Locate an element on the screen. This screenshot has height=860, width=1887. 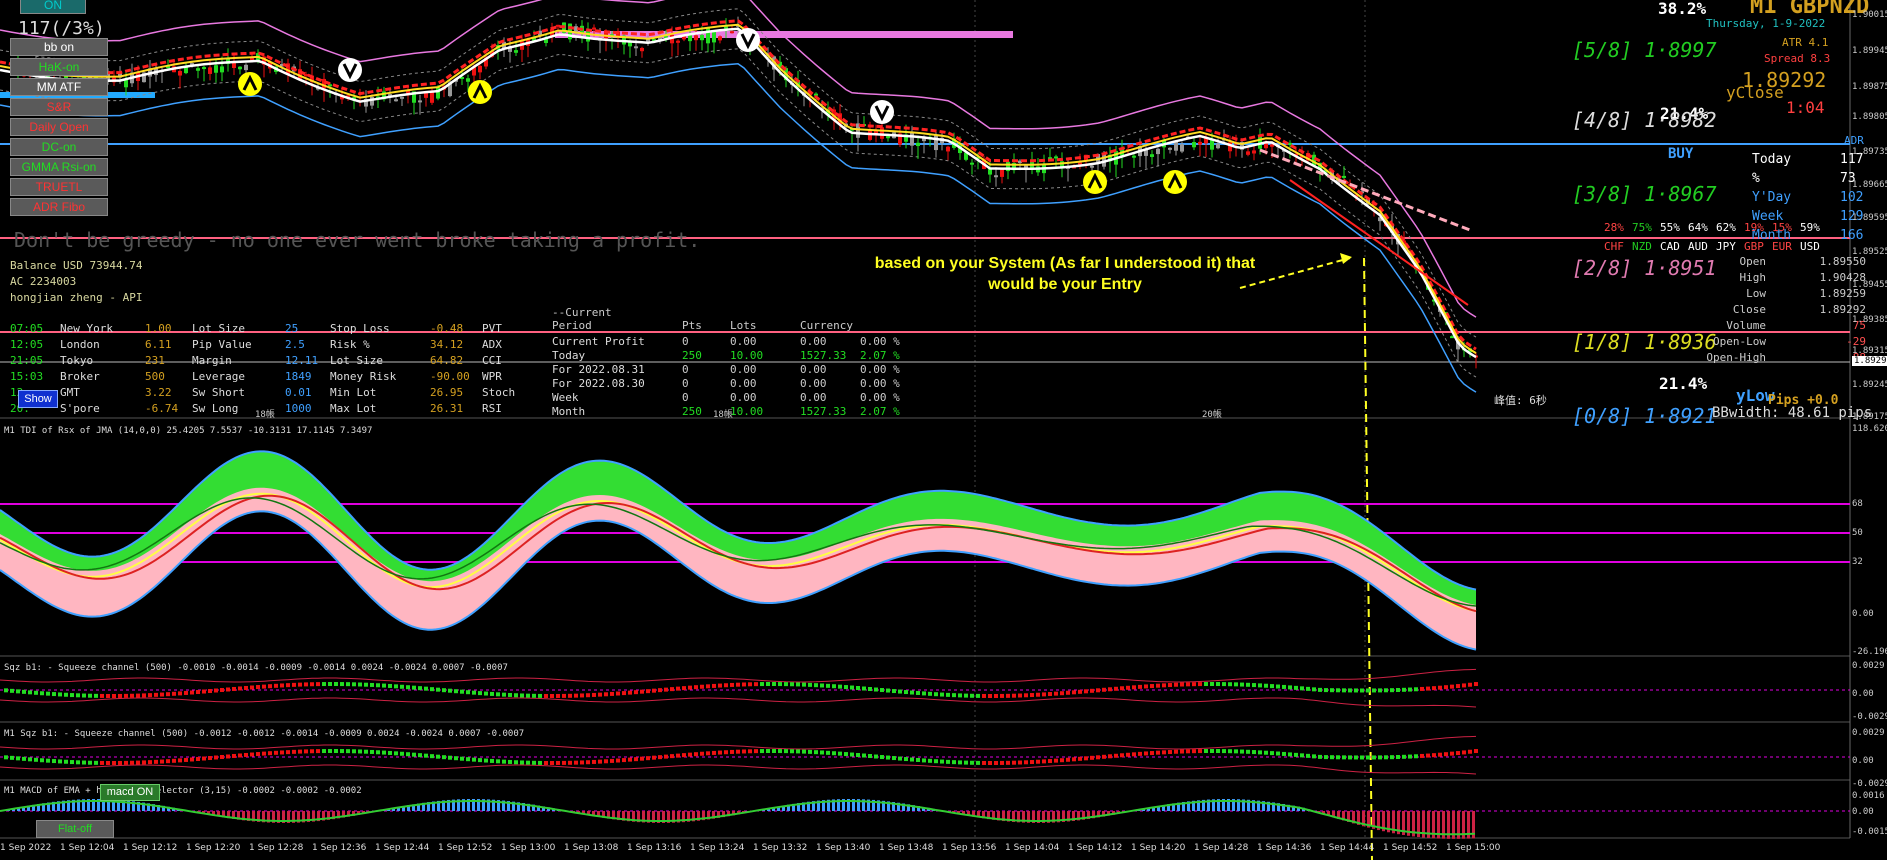
atr-value: ATR 4.1 is located at coordinates (1805, 42).